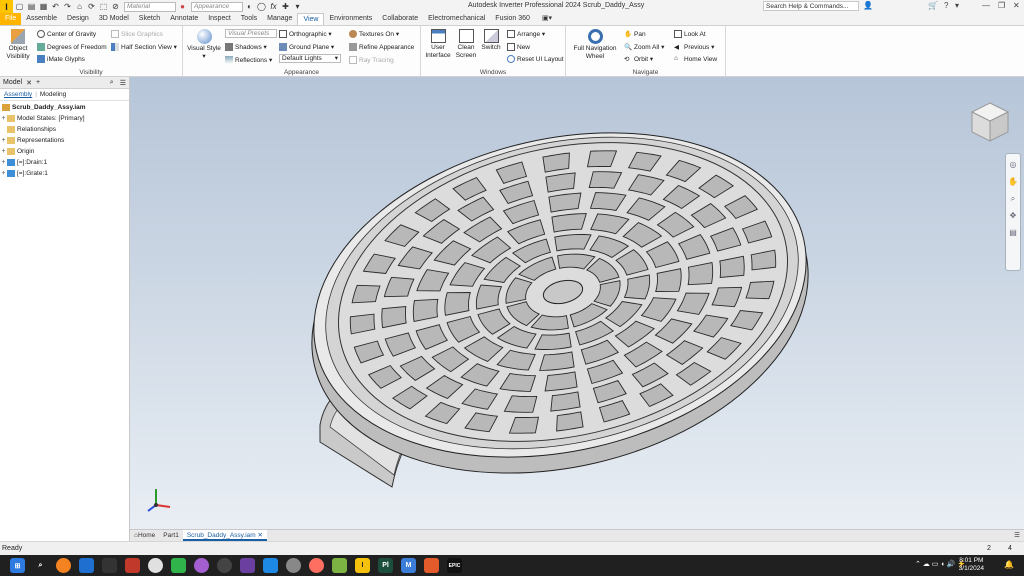 Image resolution: width=1024 pixels, height=576 pixels. I want to click on tab-electromechanical: Electromechanical, so click(456, 19).